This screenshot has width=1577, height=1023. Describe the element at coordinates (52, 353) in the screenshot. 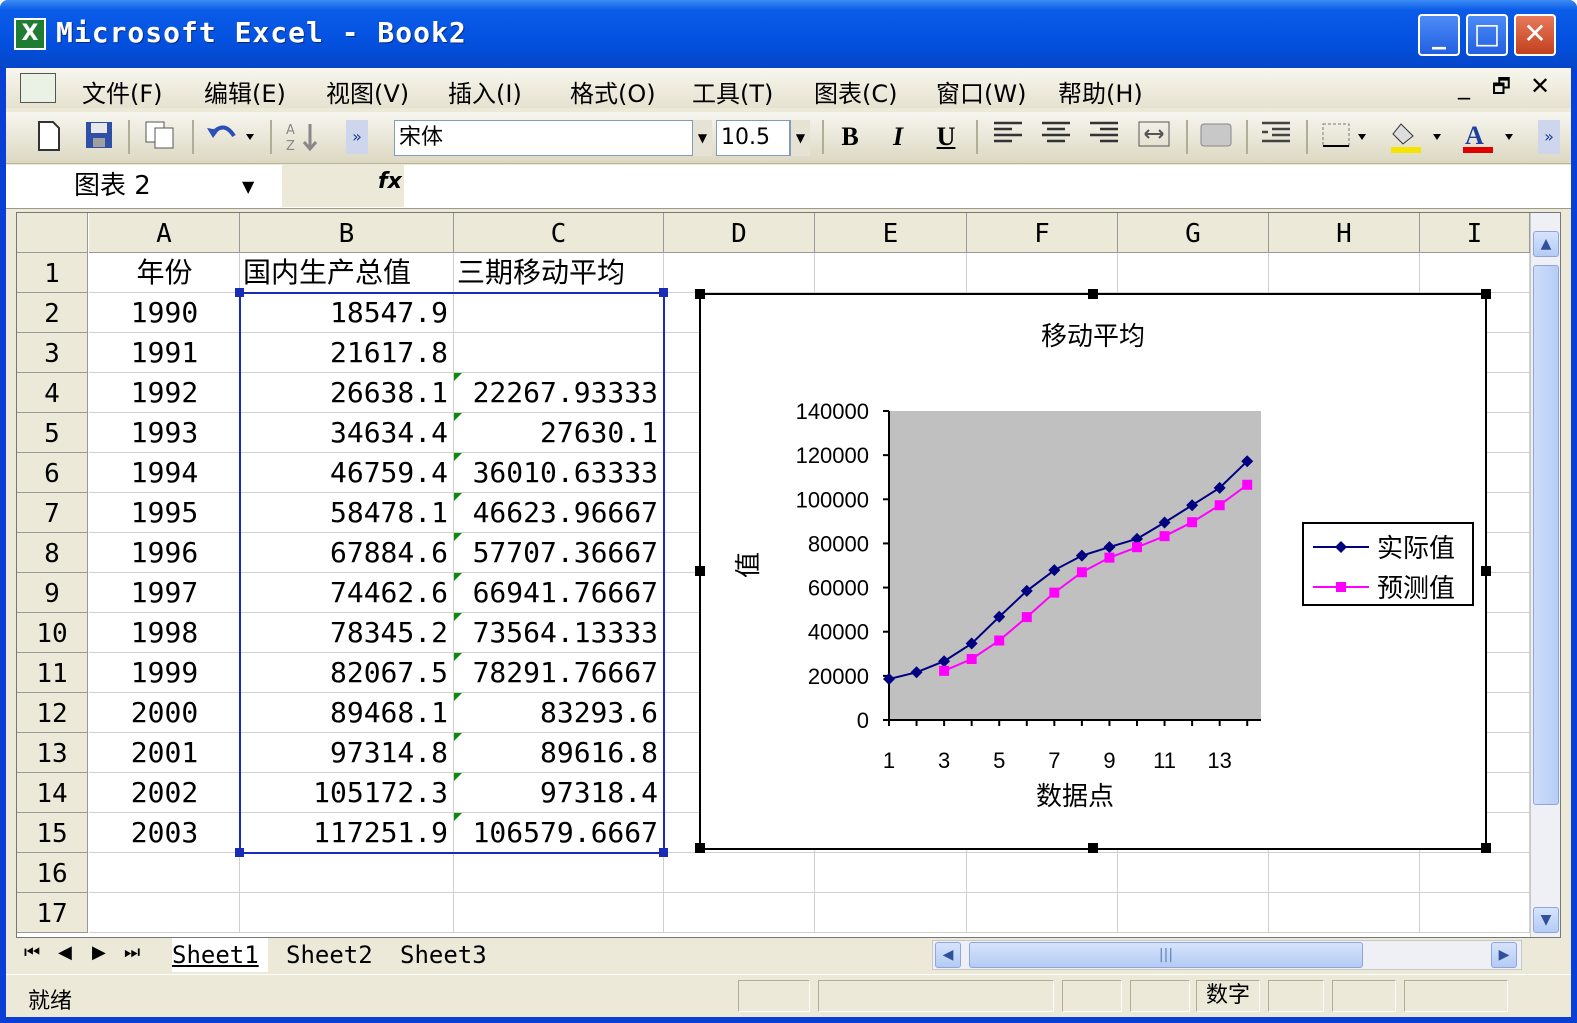

I see `row-header-3: 3` at that location.